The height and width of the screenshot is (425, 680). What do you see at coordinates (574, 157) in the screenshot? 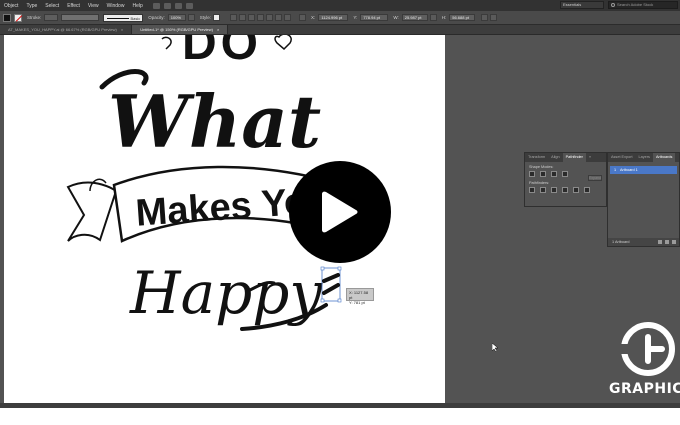
I see `tab-pathfinder: Pathfinder` at bounding box center [574, 157].